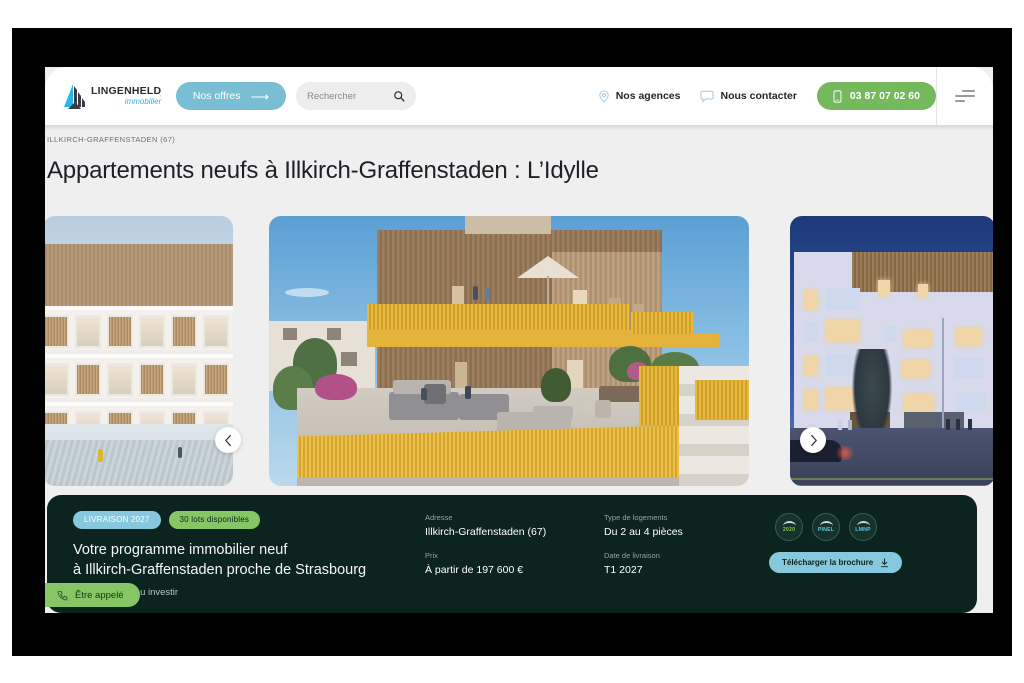 The height and width of the screenshot is (683, 1024). Describe the element at coordinates (214, 520) in the screenshot. I see `lots-available-tag: 30 lots disponibles` at that location.